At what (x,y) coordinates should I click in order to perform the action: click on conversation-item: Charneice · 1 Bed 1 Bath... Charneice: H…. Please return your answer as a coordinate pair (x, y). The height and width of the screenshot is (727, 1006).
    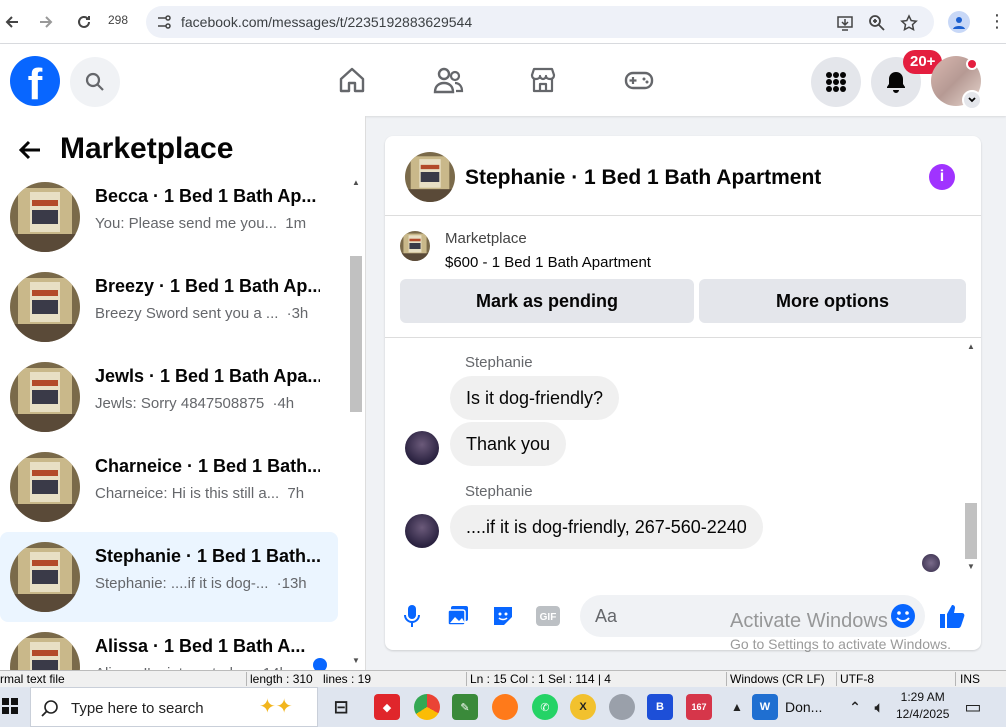
    Looking at the image, I should click on (169, 487).